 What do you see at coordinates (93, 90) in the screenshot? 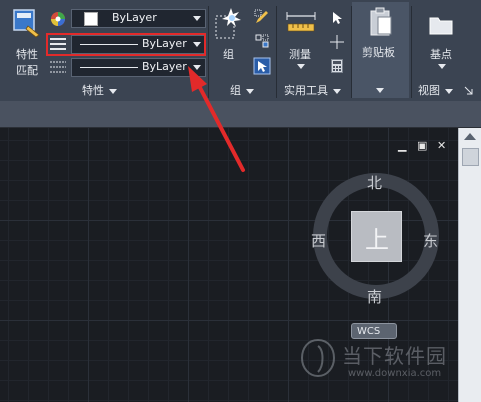
I see `properties-panel-title-text: 特性` at bounding box center [93, 90].